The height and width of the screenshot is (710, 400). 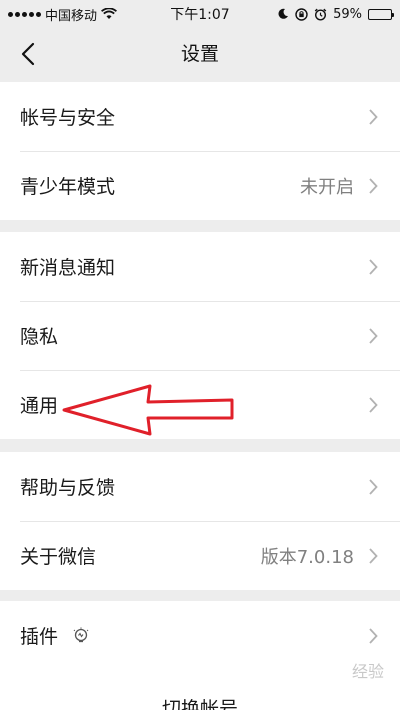 What do you see at coordinates (283, 13) in the screenshot?
I see `moon-icon` at bounding box center [283, 13].